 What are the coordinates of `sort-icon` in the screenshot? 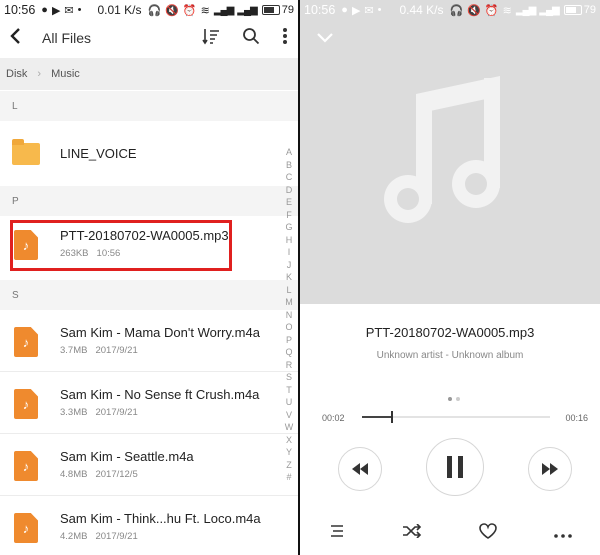 It's located at (211, 38).